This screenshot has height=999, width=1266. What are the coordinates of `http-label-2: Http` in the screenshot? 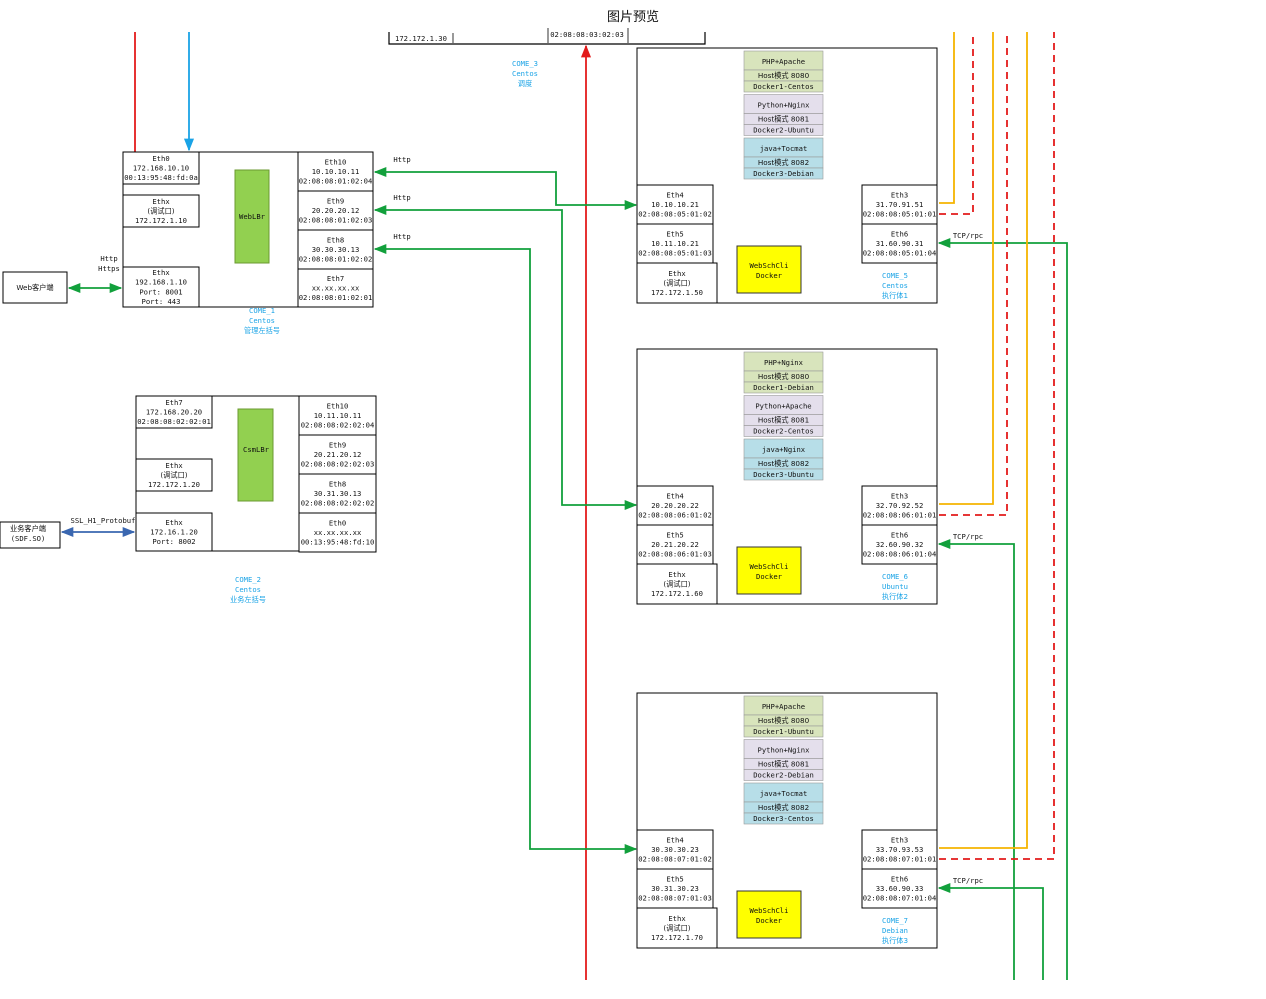 It's located at (401, 197).